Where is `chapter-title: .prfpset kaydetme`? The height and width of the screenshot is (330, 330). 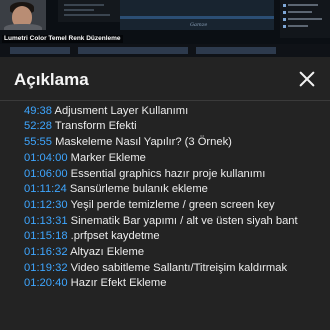
chapter-title: .prfpset kaydetme is located at coordinates (115, 236).